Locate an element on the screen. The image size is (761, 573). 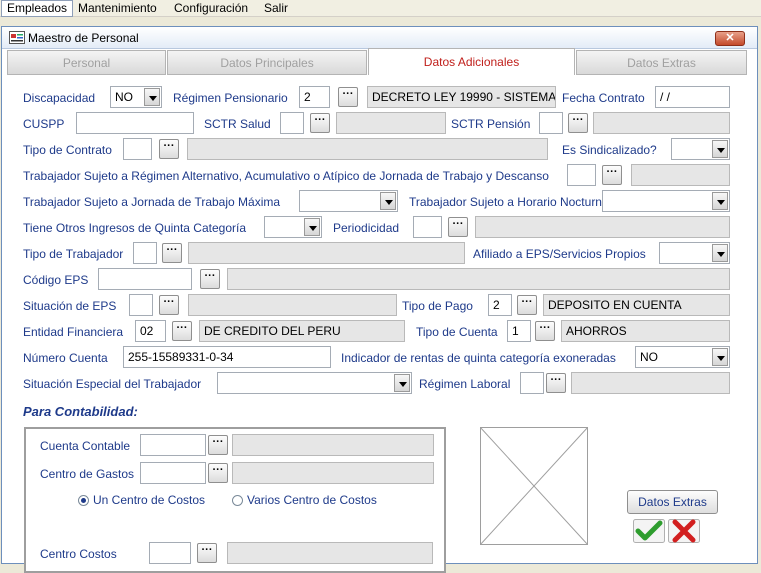
close-button: ✕ is located at coordinates (730, 38).